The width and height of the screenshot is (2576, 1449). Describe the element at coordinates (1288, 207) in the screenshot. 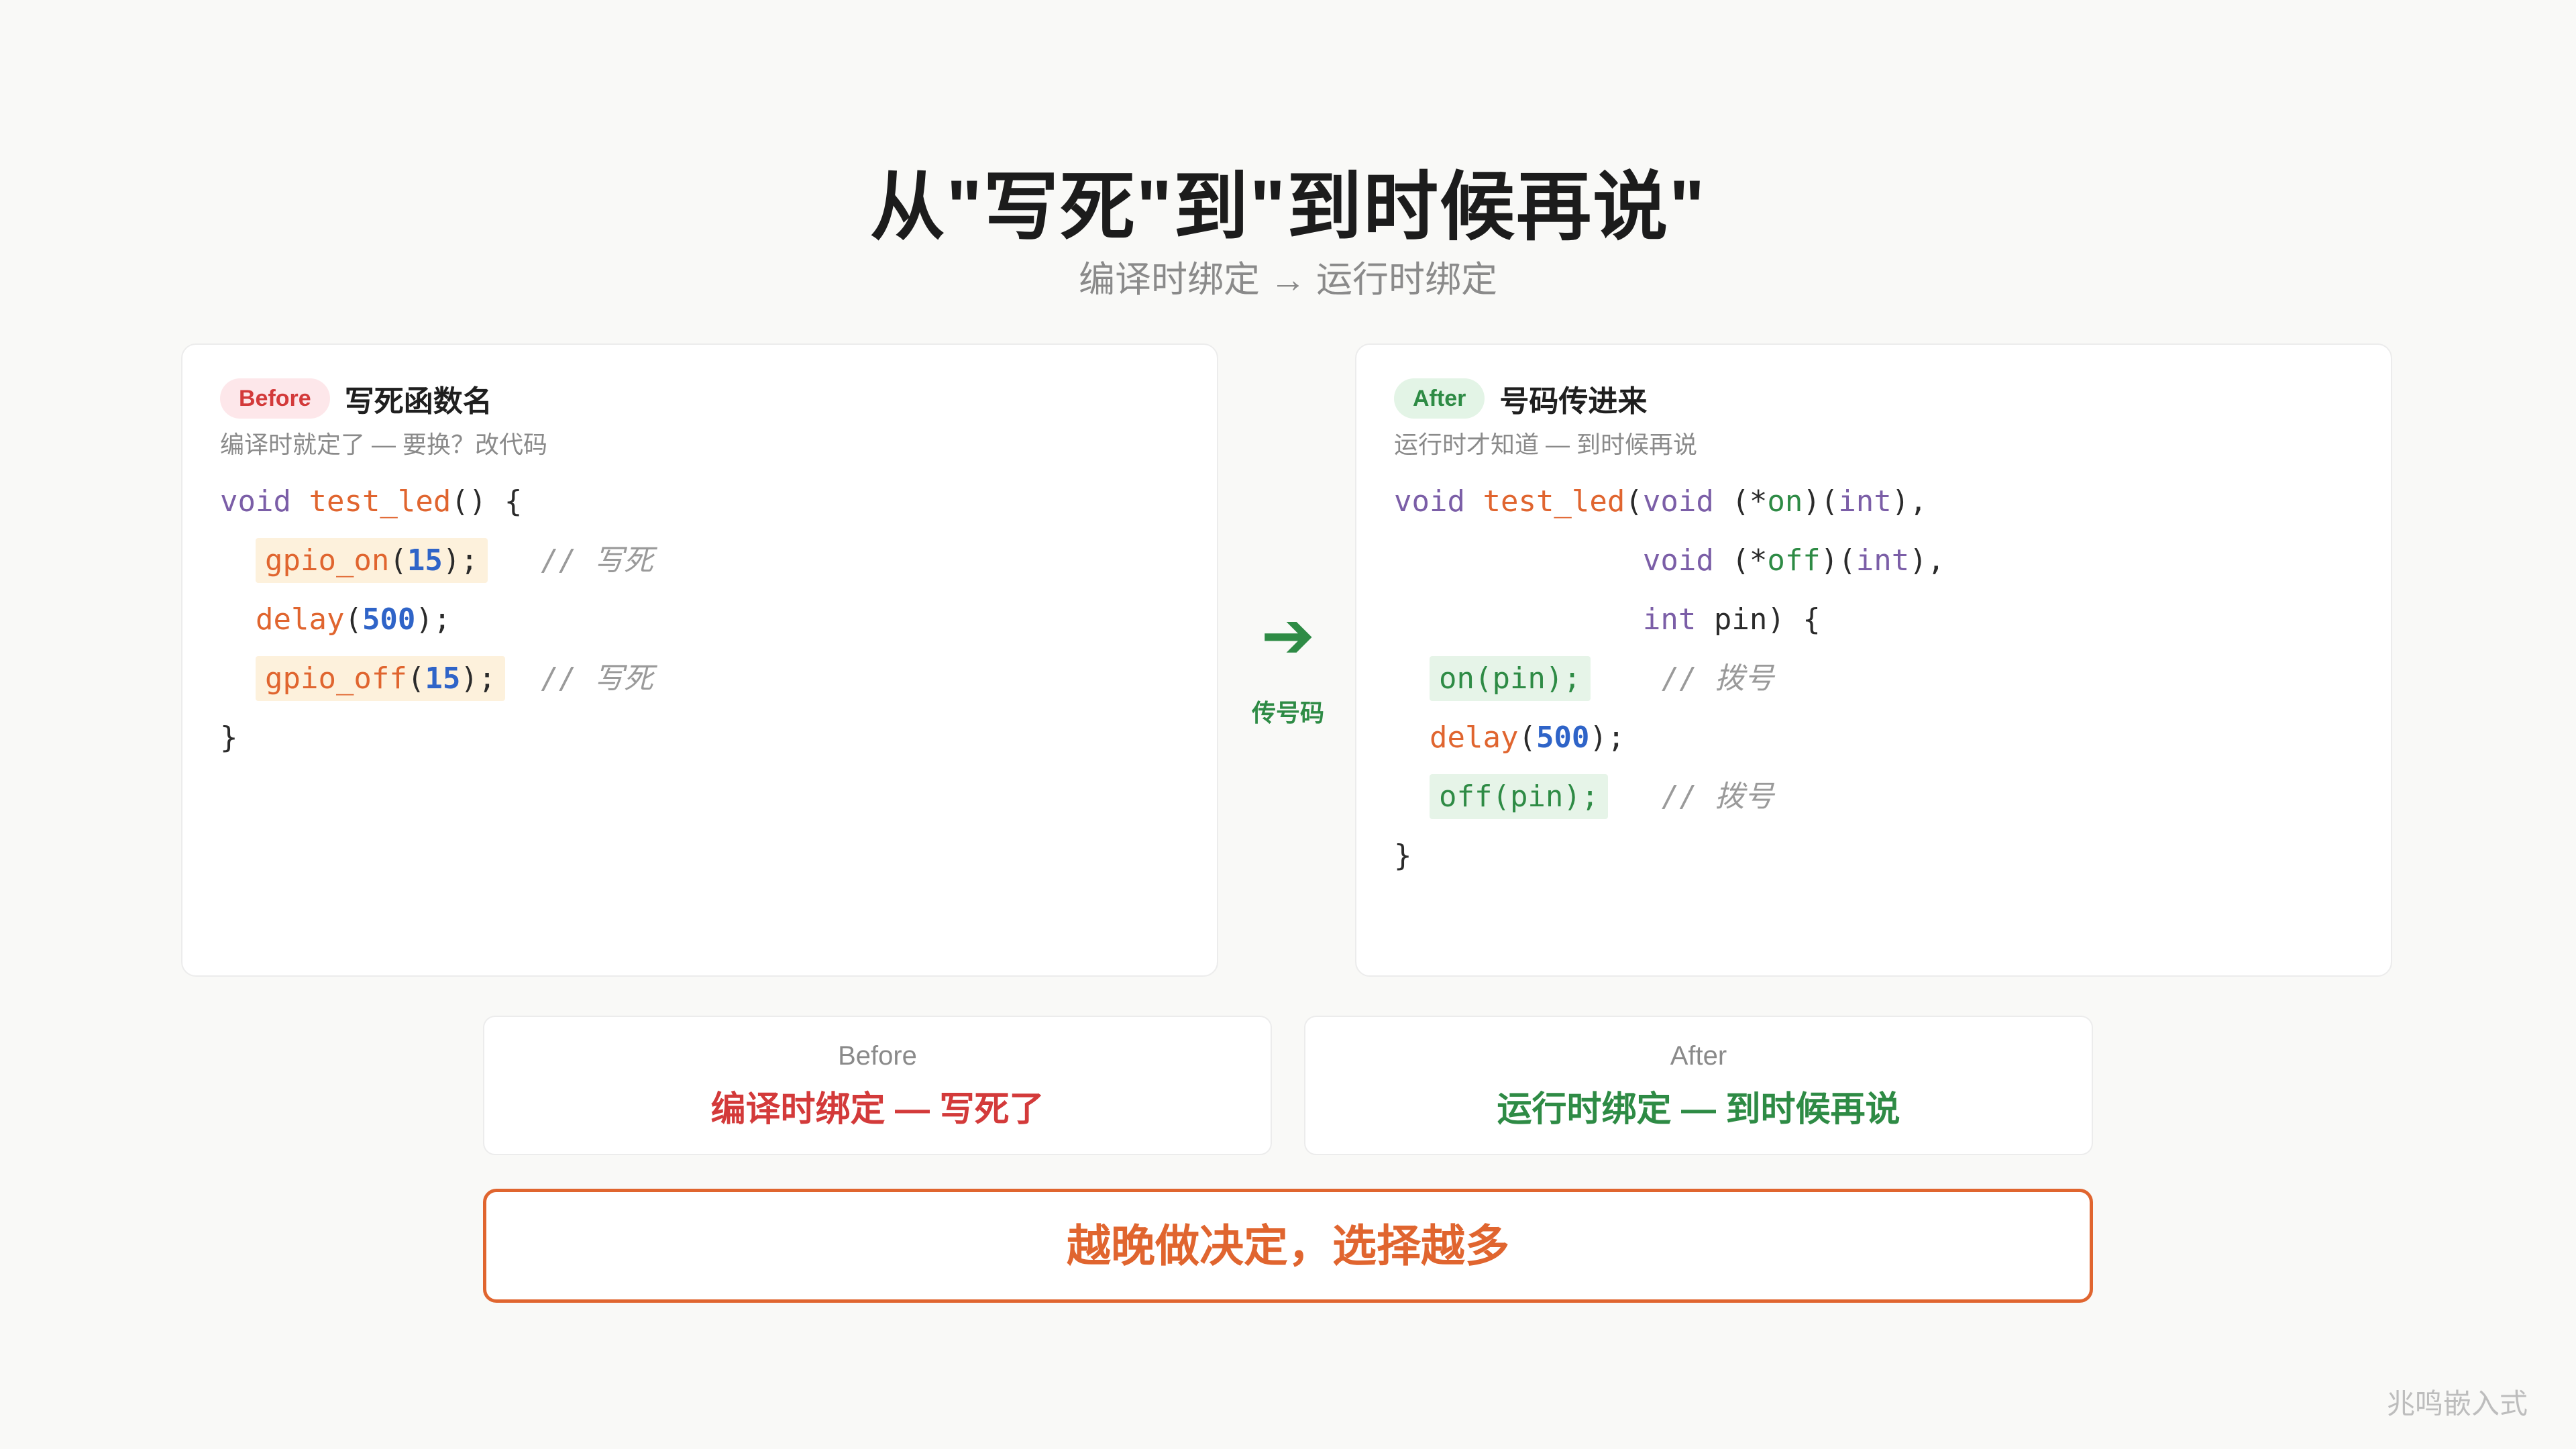

I see `page-title: 从"写死"到"到时候再说"` at that location.